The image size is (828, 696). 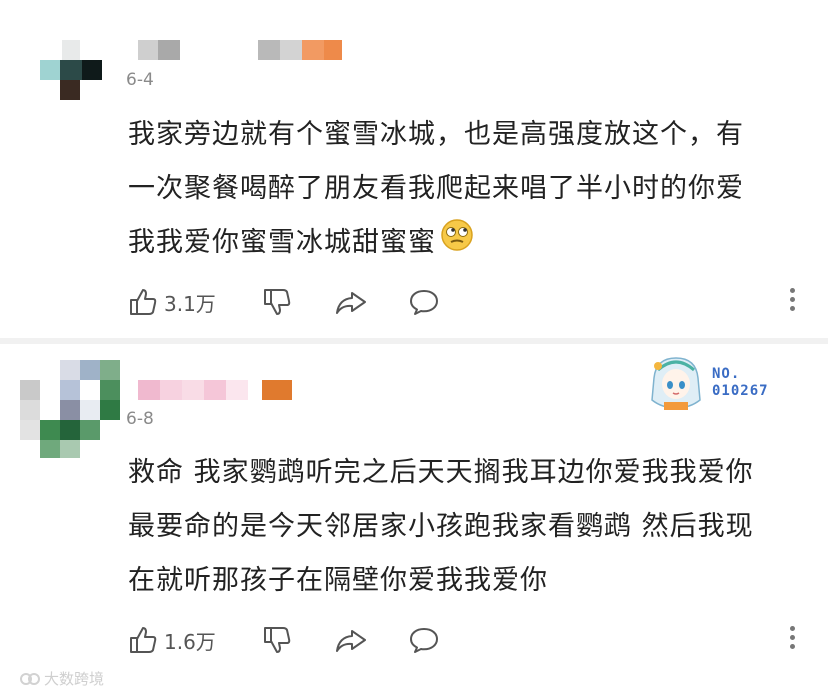 I want to click on comment-line: 我我爱你蜜雪冰城甜蜜蜜, so click(x=436, y=243).